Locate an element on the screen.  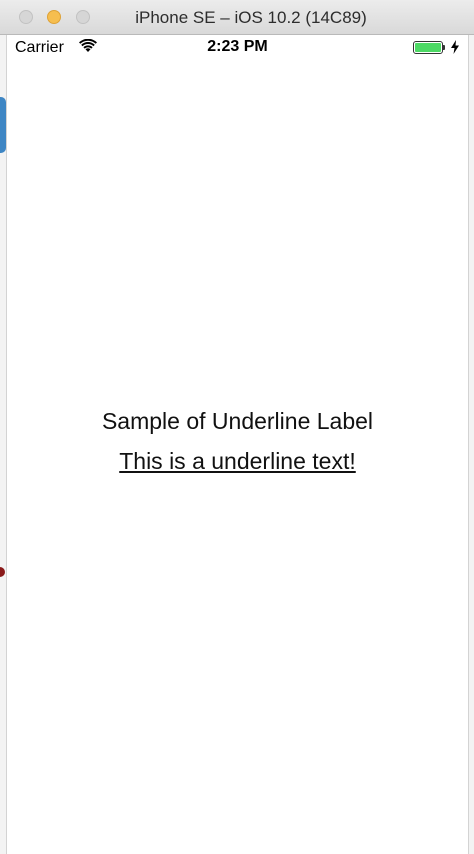
background-marker is located at coordinates (2, 572).